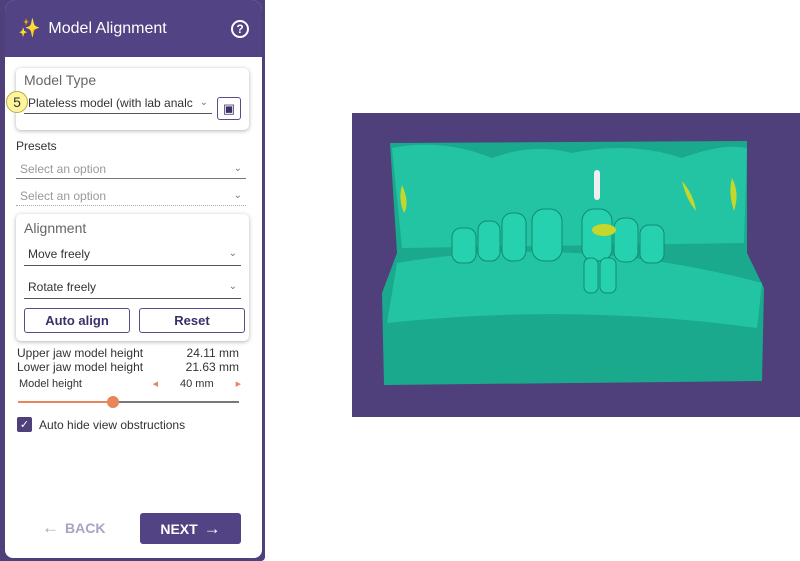 The height and width of the screenshot is (561, 800). Describe the element at coordinates (66, 402) in the screenshot. I see `slider-fill` at that location.